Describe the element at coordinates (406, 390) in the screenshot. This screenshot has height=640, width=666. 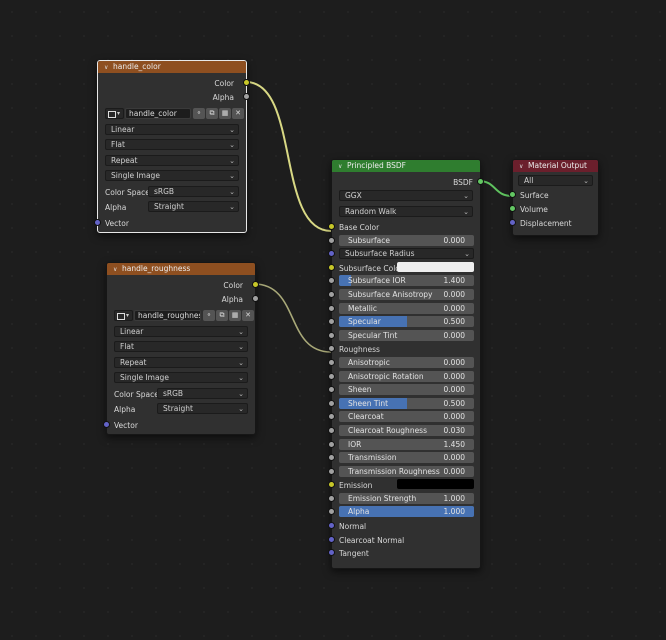
I see `sheen-slider: Sheen 0.000` at that location.